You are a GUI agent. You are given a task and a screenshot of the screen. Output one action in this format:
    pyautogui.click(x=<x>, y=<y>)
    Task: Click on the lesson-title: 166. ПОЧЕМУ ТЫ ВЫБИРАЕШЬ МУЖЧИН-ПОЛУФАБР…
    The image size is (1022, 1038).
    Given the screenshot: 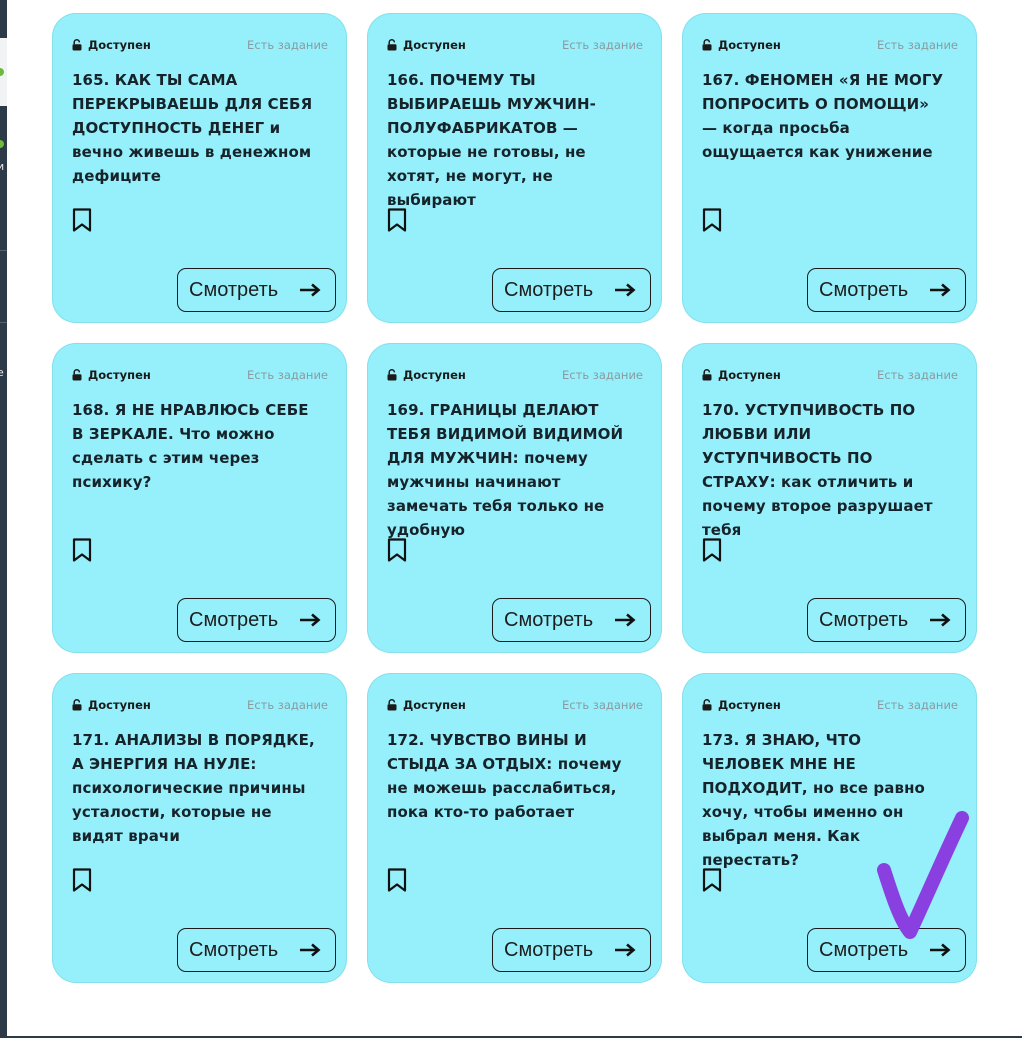 What is the action you would take?
    pyautogui.click(x=492, y=140)
    